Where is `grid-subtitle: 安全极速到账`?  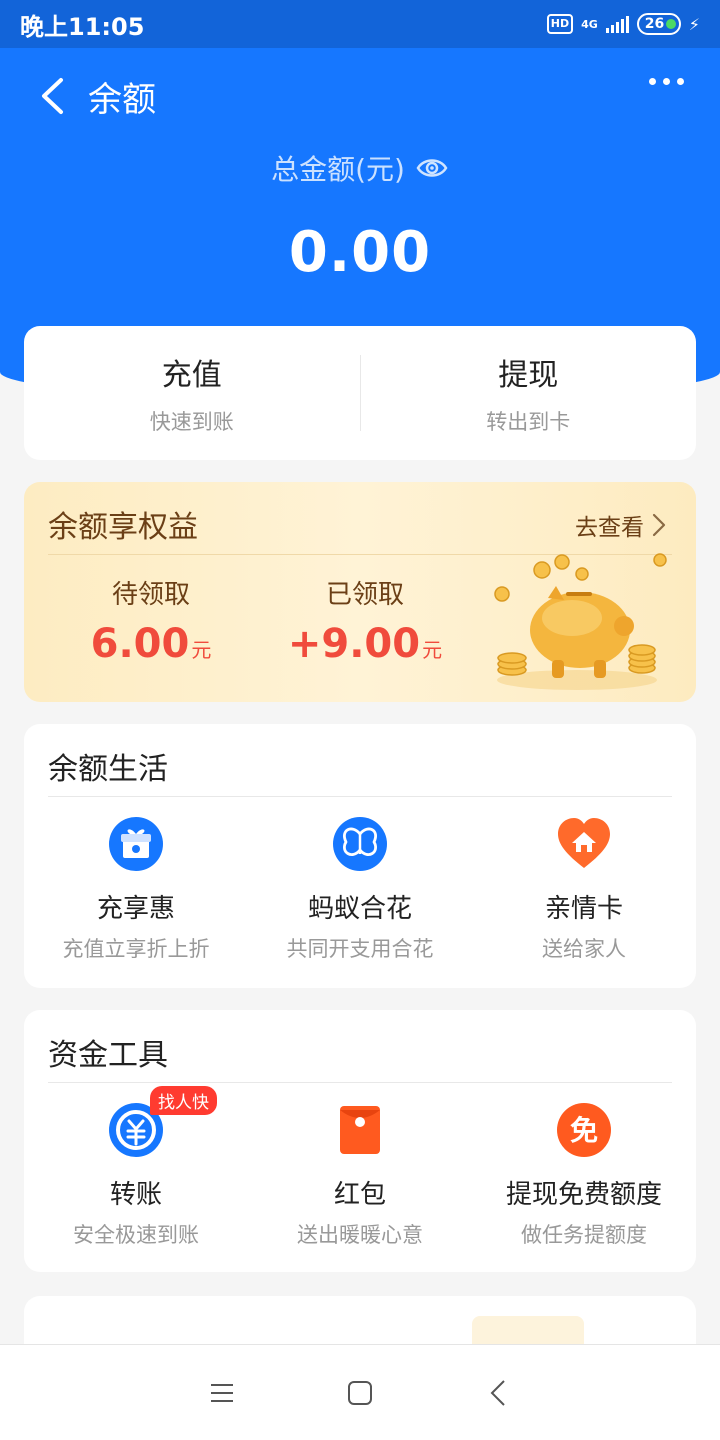 grid-subtitle: 安全极速到账 is located at coordinates (136, 1235).